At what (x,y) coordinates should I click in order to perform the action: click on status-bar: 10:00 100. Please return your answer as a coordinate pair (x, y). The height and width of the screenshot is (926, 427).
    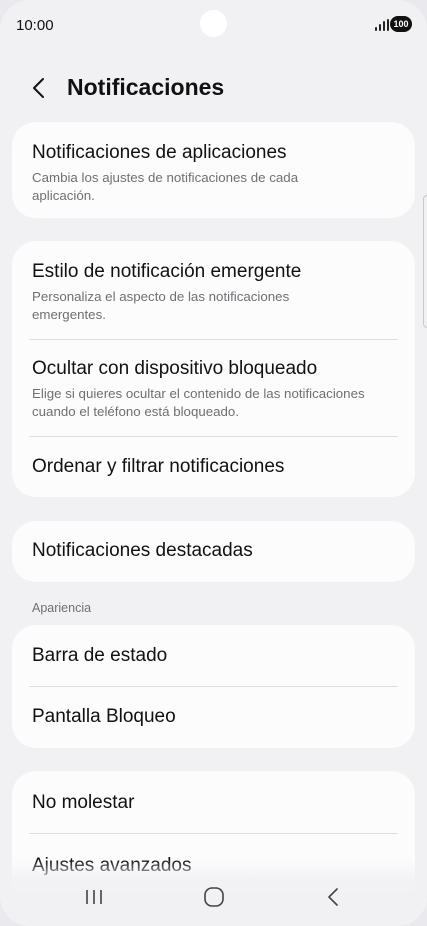
    Looking at the image, I should click on (213, 26).